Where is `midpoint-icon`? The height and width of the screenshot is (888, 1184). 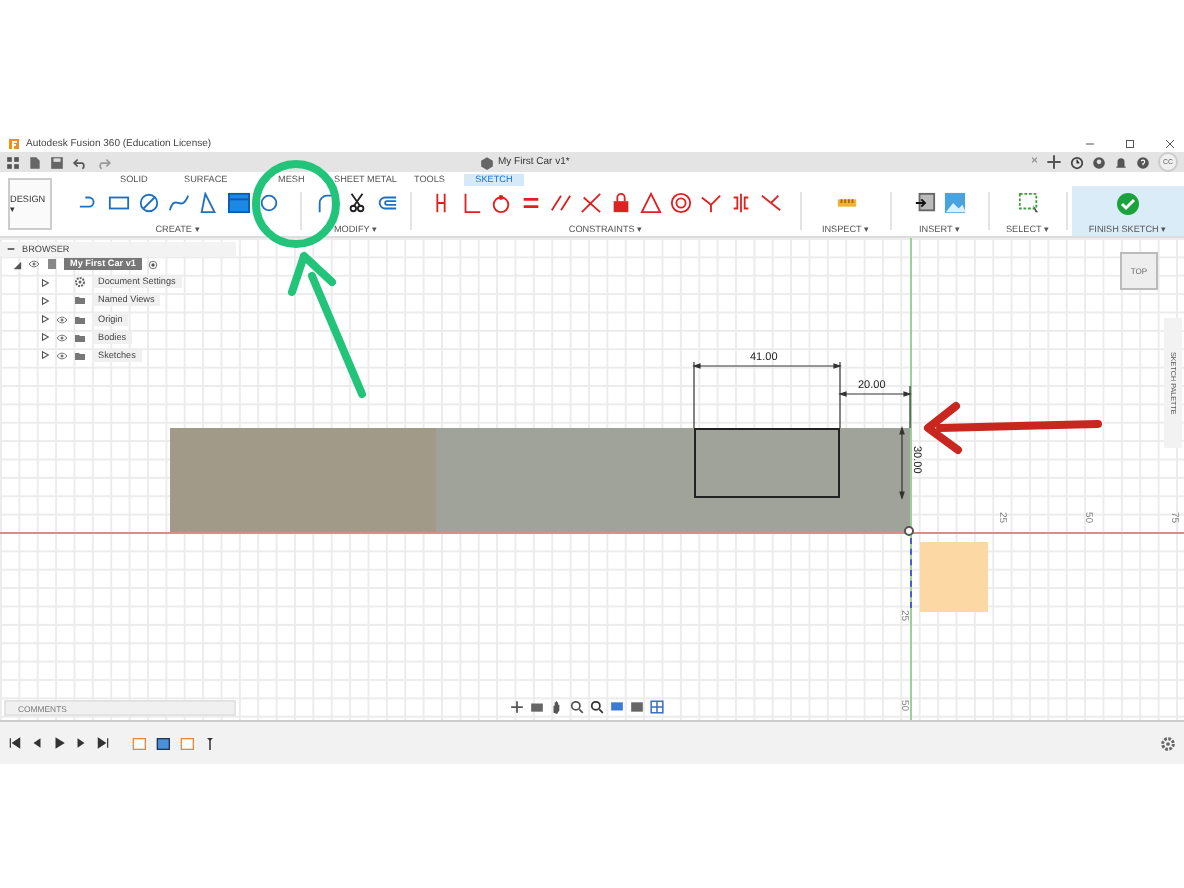 midpoint-icon is located at coordinates (711, 203).